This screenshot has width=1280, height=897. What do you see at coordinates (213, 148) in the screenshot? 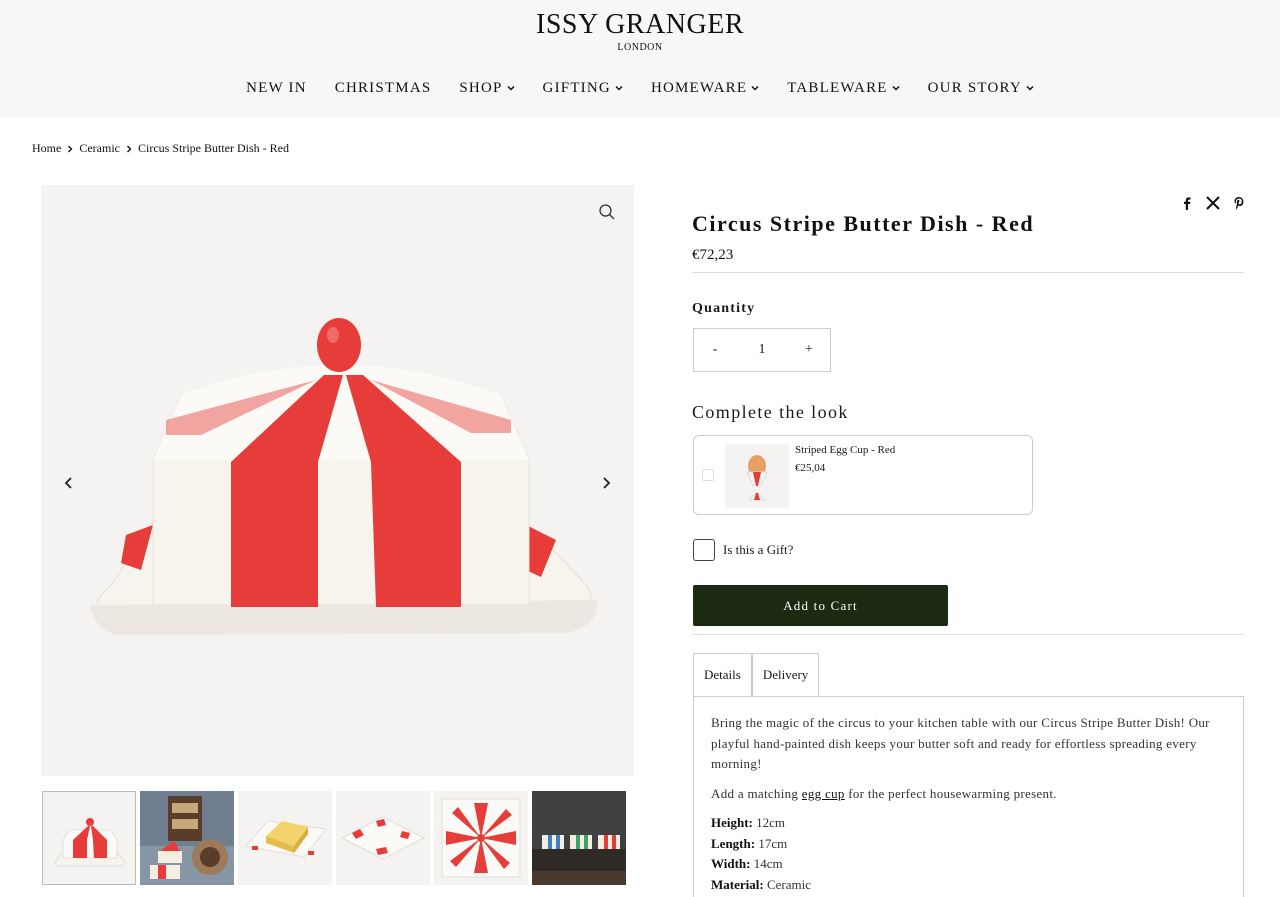
I see `breadcrumb-current: Circus Stripe Butter Dish - Red` at bounding box center [213, 148].